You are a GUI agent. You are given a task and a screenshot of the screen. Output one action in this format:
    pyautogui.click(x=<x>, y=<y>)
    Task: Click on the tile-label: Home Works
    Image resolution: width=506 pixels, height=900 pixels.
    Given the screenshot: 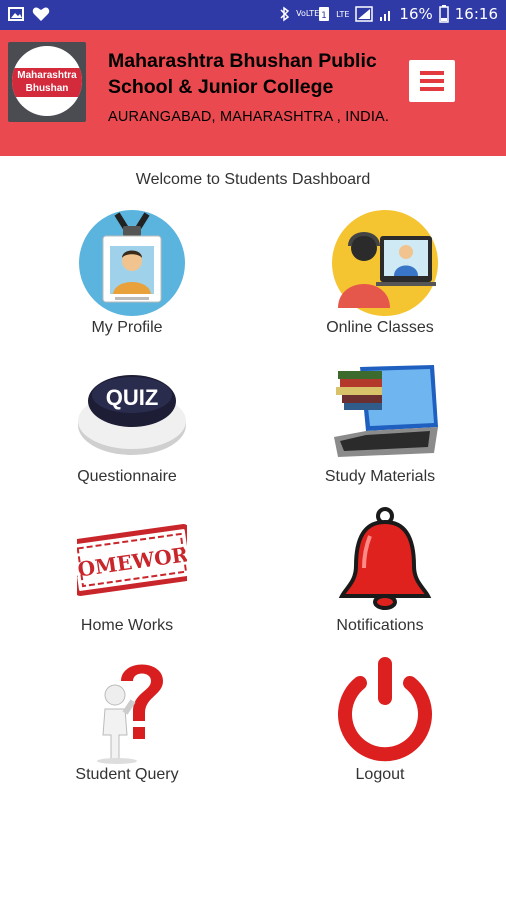 What is the action you would take?
    pyautogui.click(x=127, y=625)
    